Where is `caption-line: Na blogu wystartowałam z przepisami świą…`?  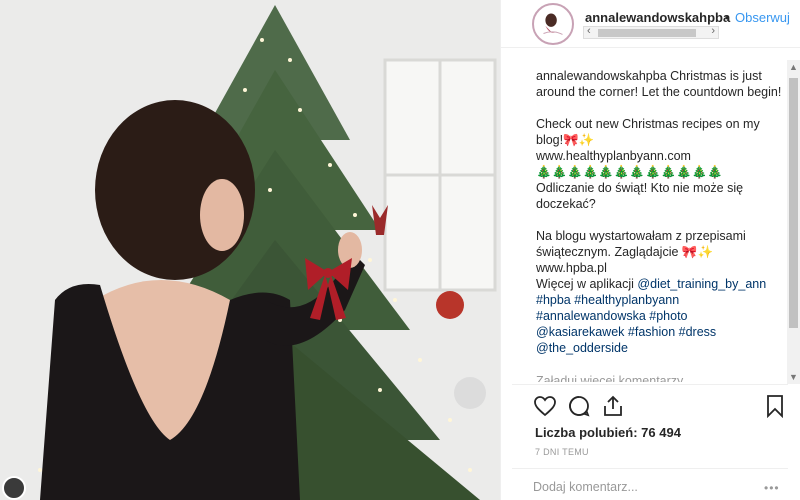
caption-line: Na blogu wystartowałam z przepisami świą… is located at coordinates (641, 244).